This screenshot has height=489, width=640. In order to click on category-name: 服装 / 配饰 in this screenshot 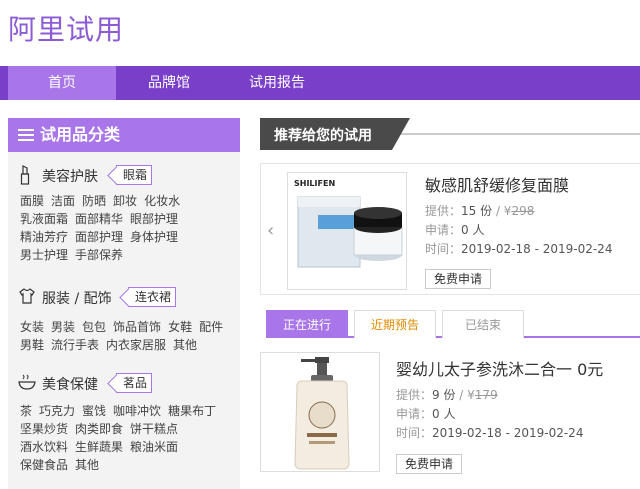, I will do `click(77, 298)`.